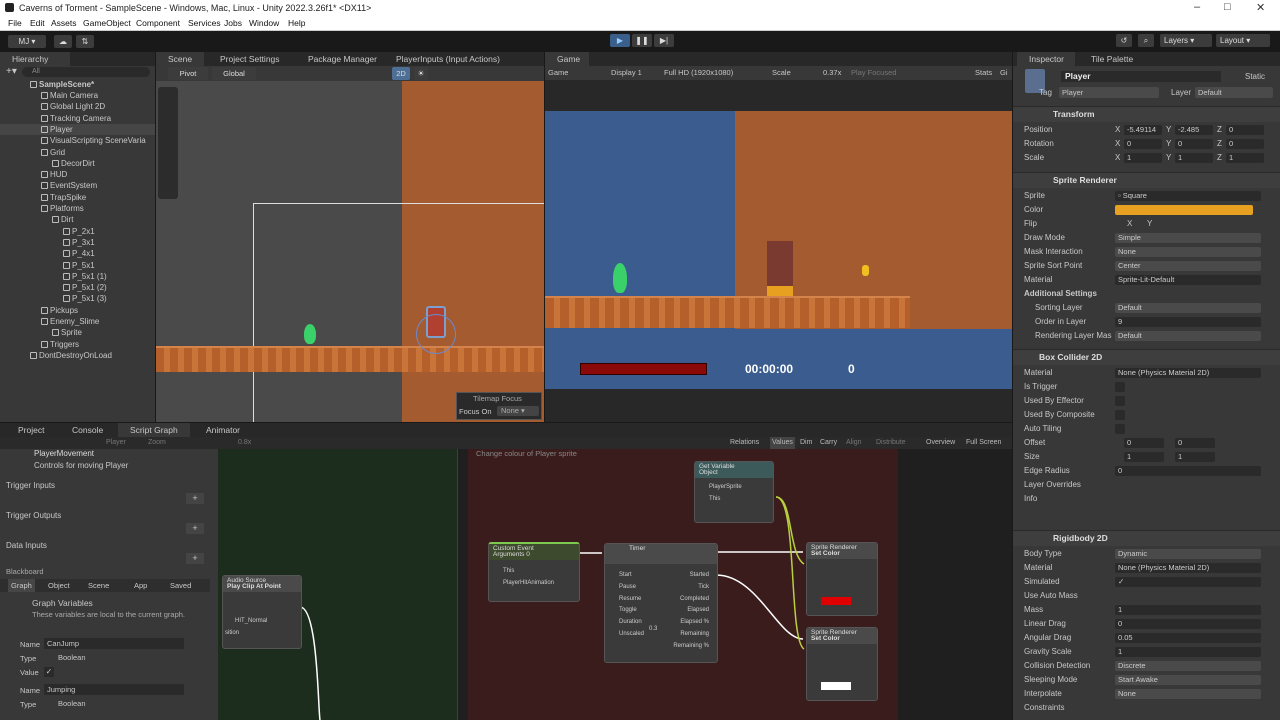 The image size is (1280, 720). I want to click on additional-settings-row: Additional Settings, so click(1146, 294).